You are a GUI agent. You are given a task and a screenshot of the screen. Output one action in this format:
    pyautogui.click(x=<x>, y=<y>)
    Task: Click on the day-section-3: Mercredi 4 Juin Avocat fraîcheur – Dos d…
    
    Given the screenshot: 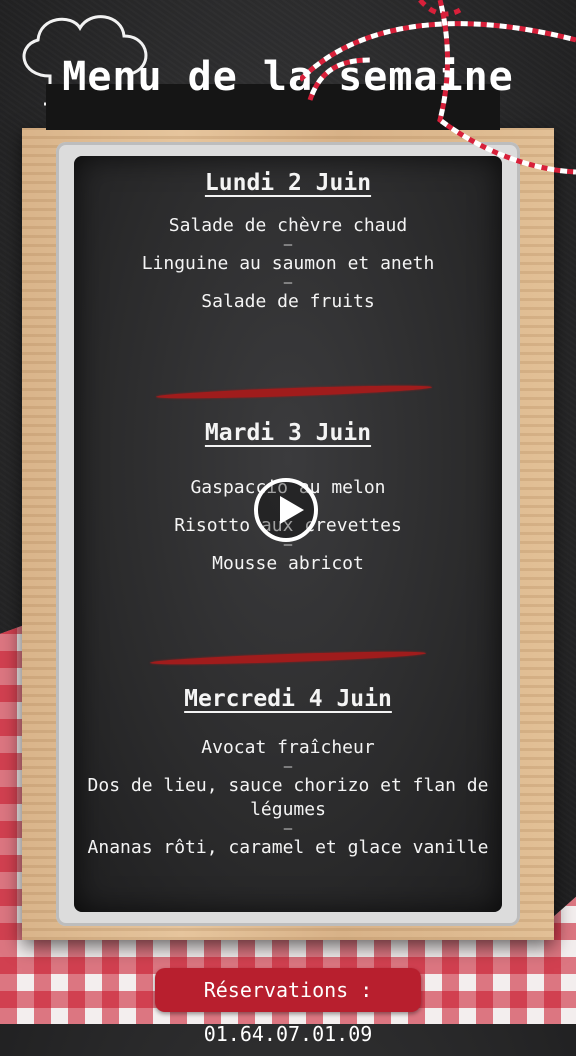 What is the action you would take?
    pyautogui.click(x=288, y=773)
    